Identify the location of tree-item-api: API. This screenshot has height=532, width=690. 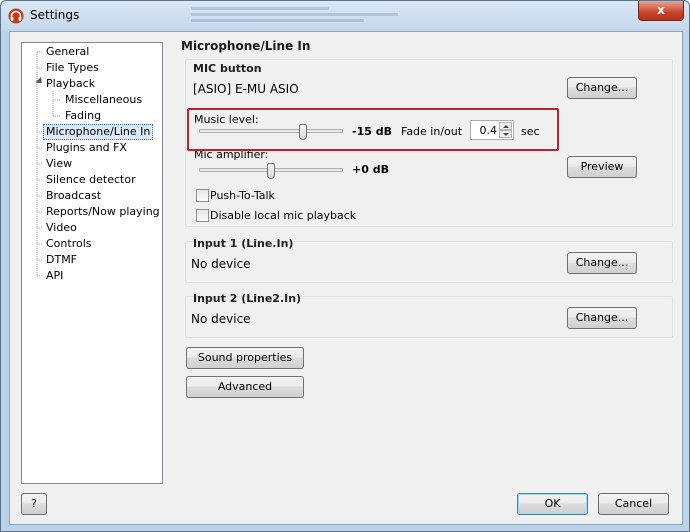
(54, 276).